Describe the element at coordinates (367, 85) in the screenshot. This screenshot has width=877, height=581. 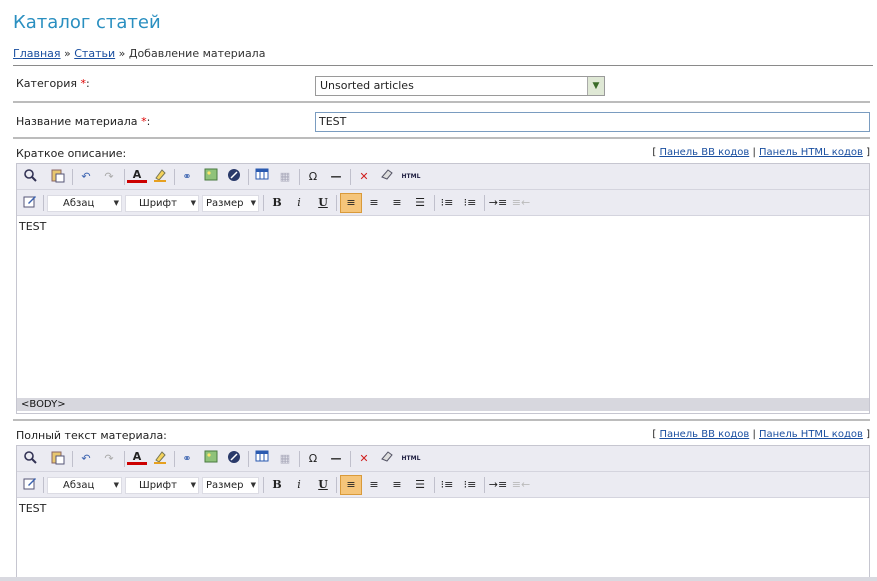
I see `category-select-value: Unsorted articles` at that location.